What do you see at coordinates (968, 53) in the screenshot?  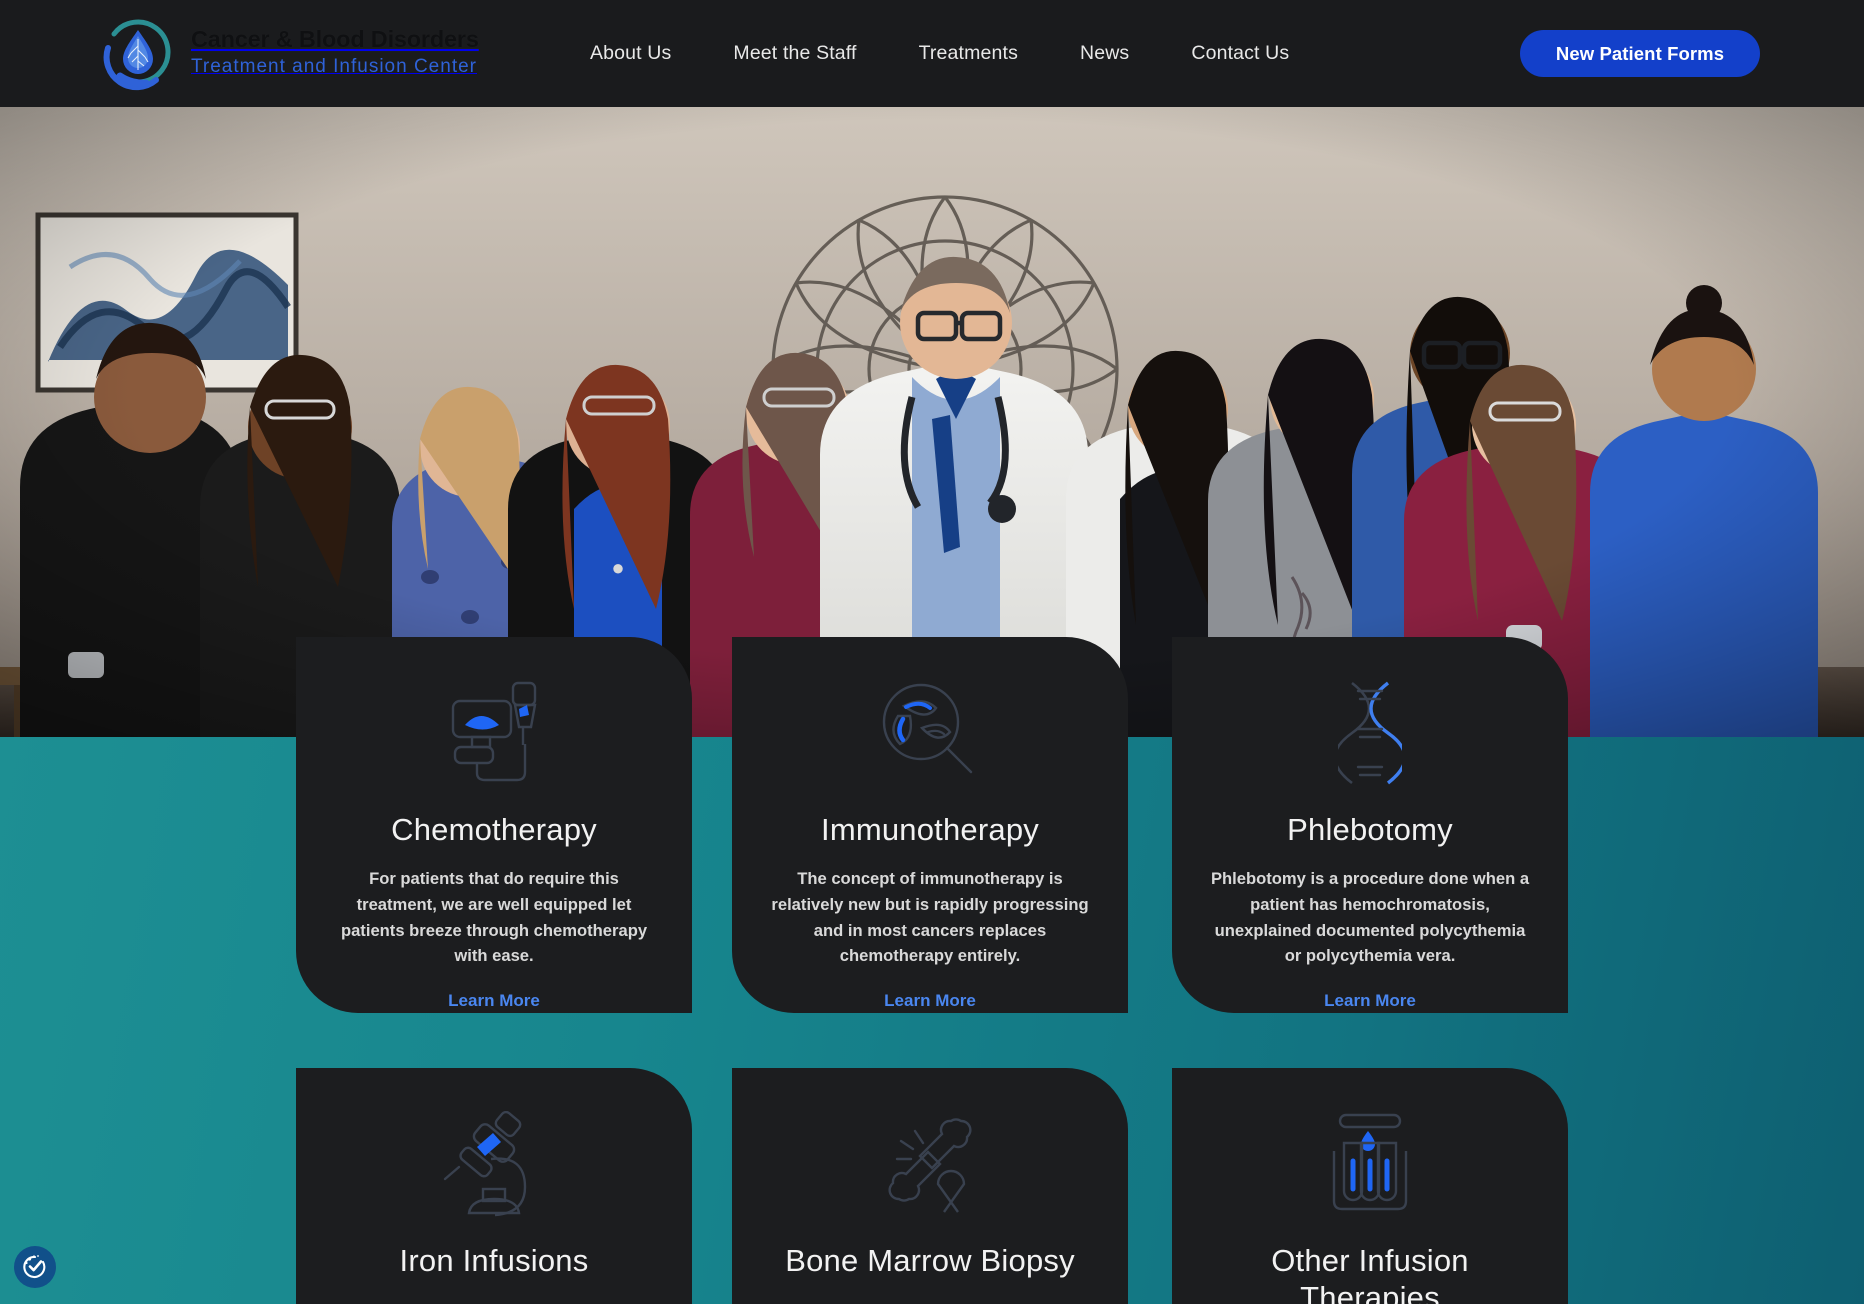 I see `nav-treatments: Treatments` at bounding box center [968, 53].